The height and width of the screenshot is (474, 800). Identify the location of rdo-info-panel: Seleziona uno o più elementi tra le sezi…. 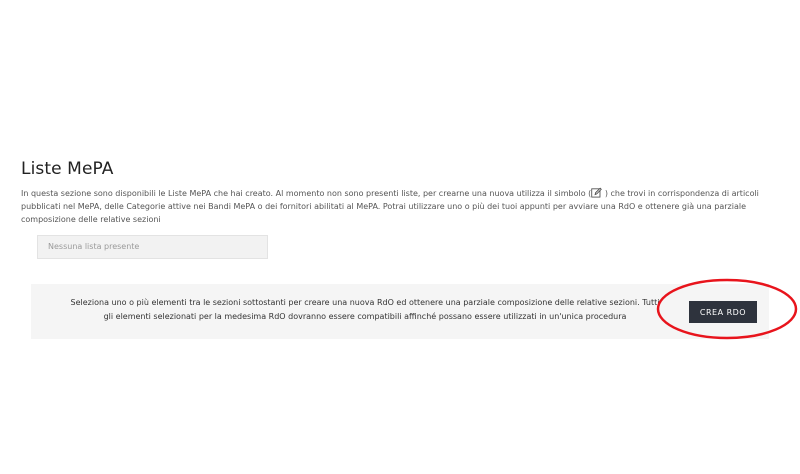
(400, 311).